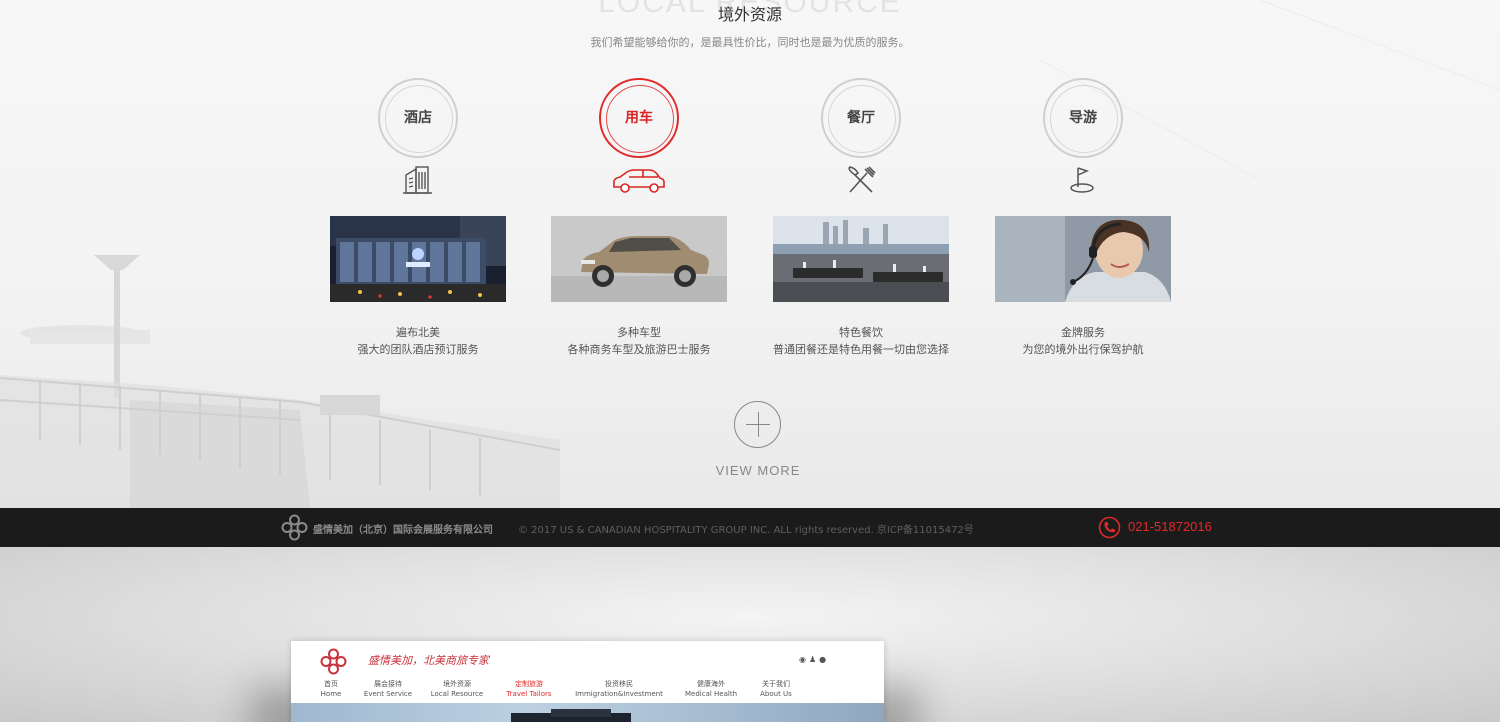 This screenshot has width=1500, height=722. I want to click on guide-photo, so click(1083, 259).